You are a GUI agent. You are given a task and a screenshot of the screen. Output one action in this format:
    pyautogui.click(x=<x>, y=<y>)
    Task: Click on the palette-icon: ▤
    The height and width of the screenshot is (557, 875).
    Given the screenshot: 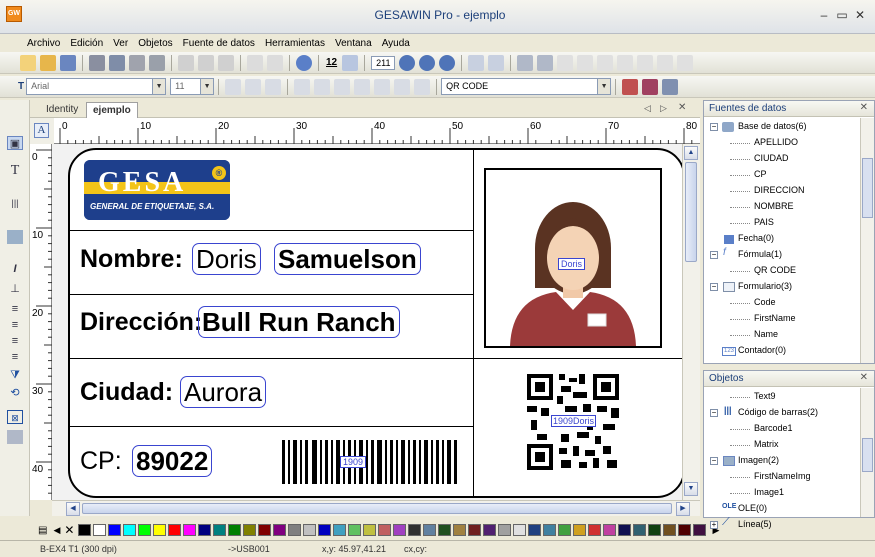 What is the action you would take?
    pyautogui.click(x=42, y=530)
    